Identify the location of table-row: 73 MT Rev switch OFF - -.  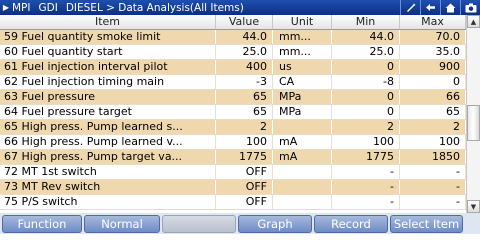
(233, 187).